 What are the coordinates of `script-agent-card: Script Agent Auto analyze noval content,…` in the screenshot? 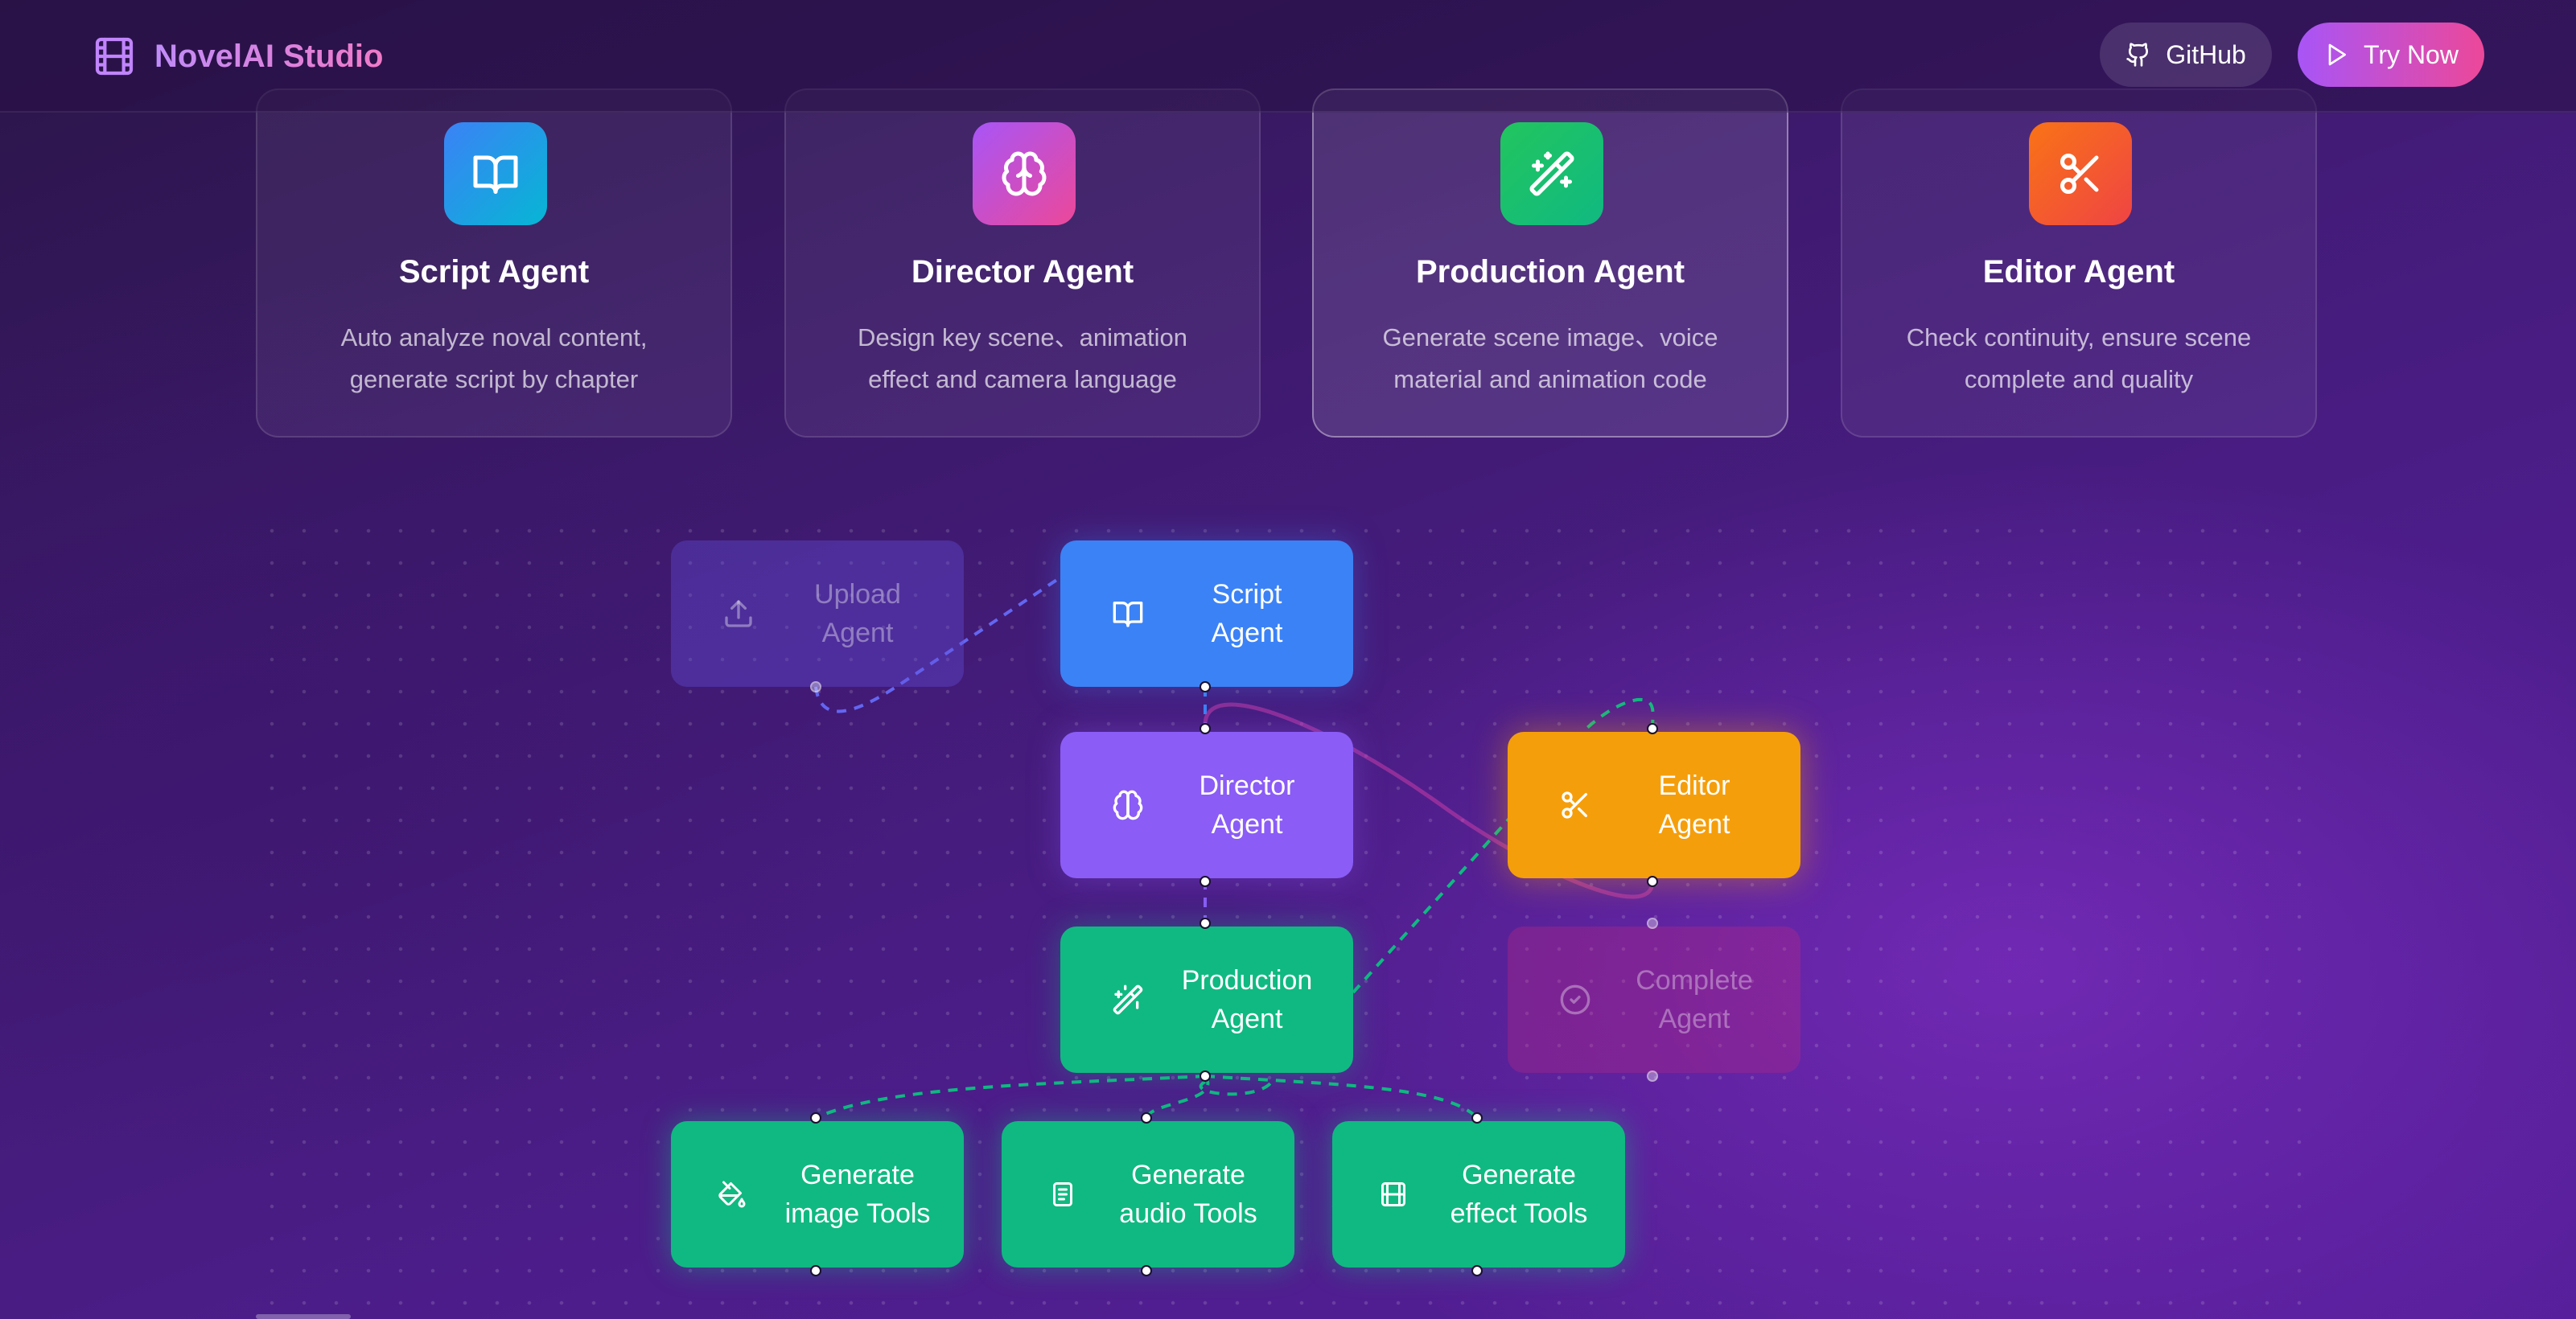 It's located at (494, 263).